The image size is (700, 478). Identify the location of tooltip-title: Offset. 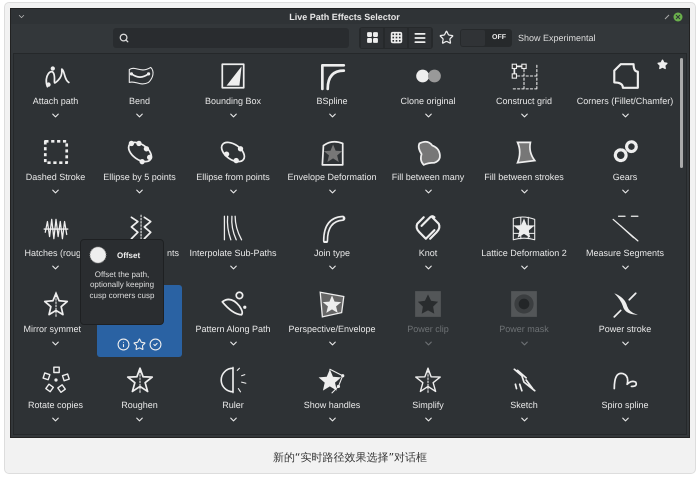
(128, 255).